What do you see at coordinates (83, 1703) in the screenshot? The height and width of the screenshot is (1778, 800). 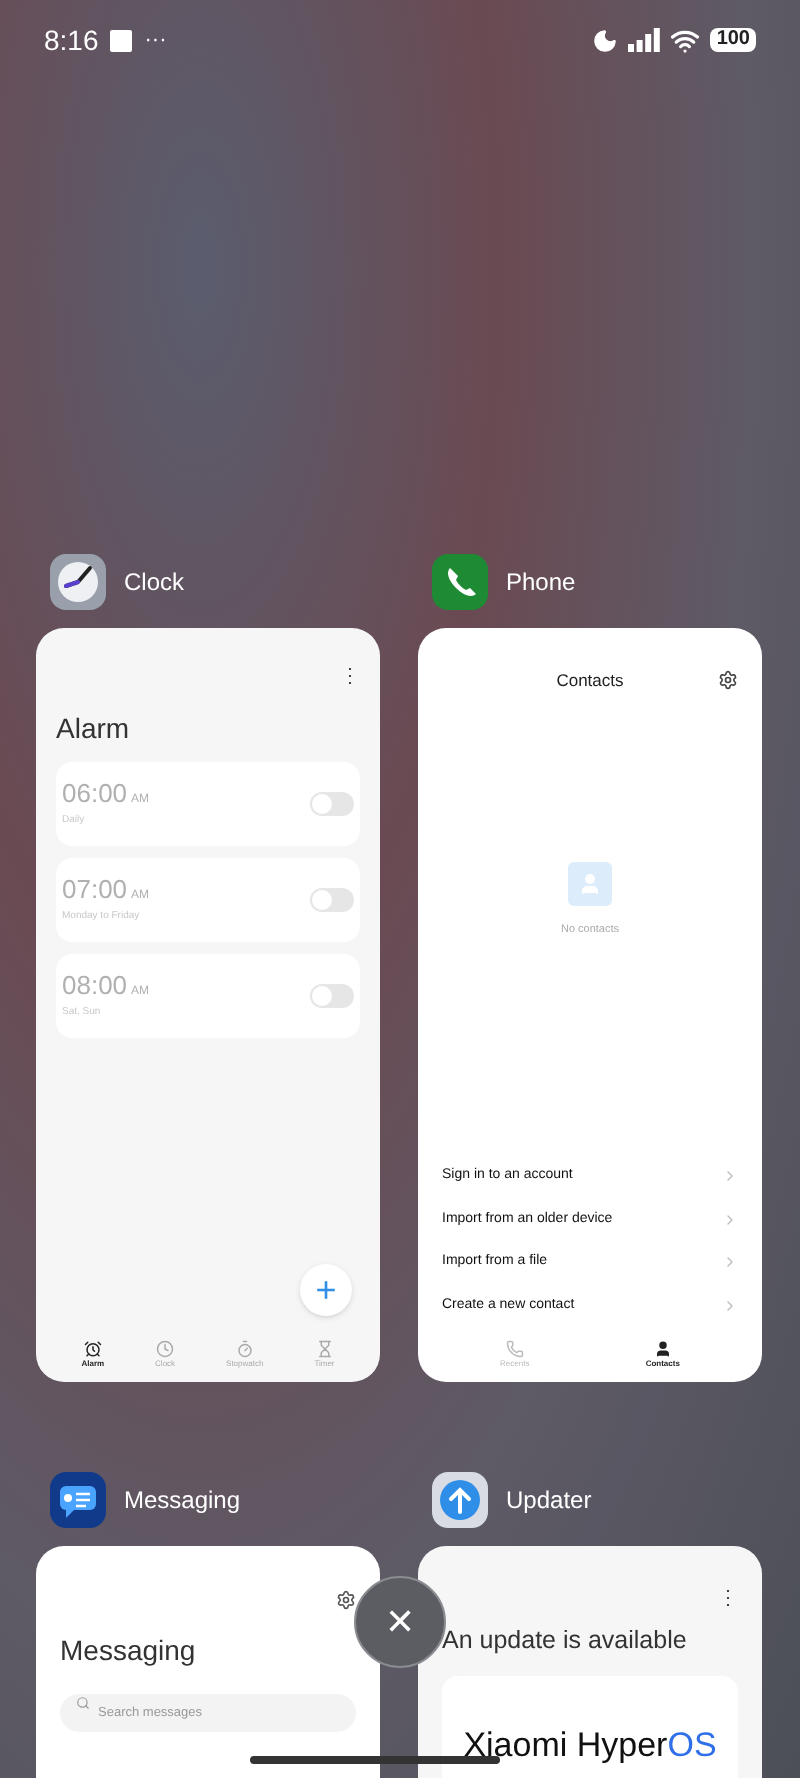 I see `search-icon` at bounding box center [83, 1703].